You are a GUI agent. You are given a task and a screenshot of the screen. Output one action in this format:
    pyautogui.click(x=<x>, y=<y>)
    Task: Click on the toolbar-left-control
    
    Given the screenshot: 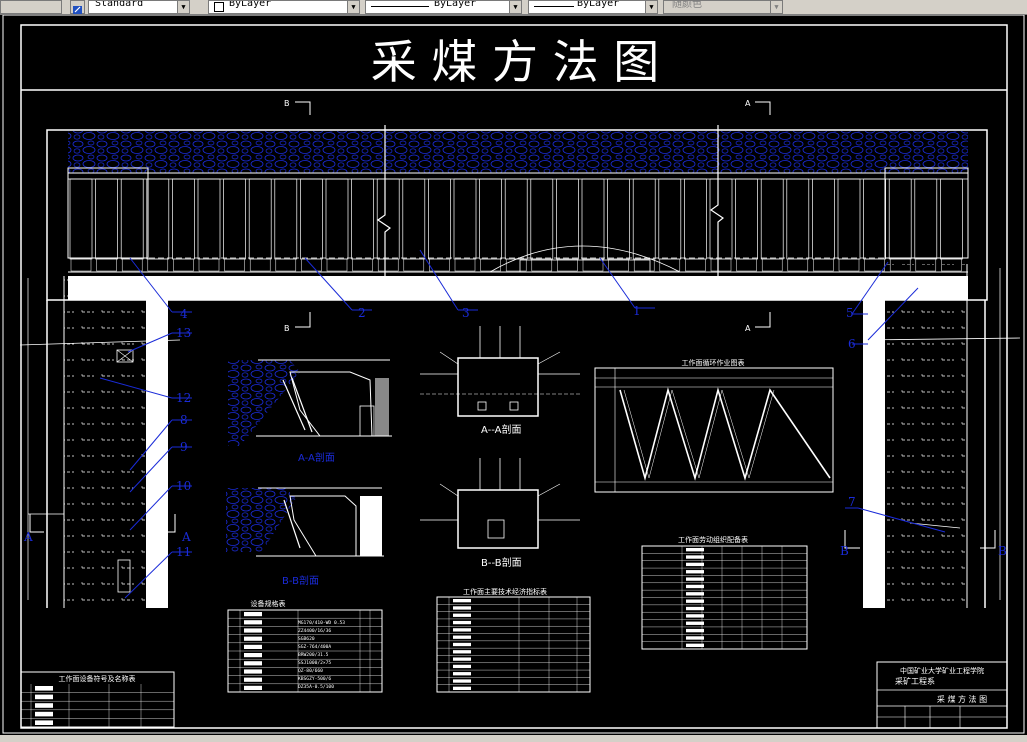 What is the action you would take?
    pyautogui.click(x=31, y=7)
    